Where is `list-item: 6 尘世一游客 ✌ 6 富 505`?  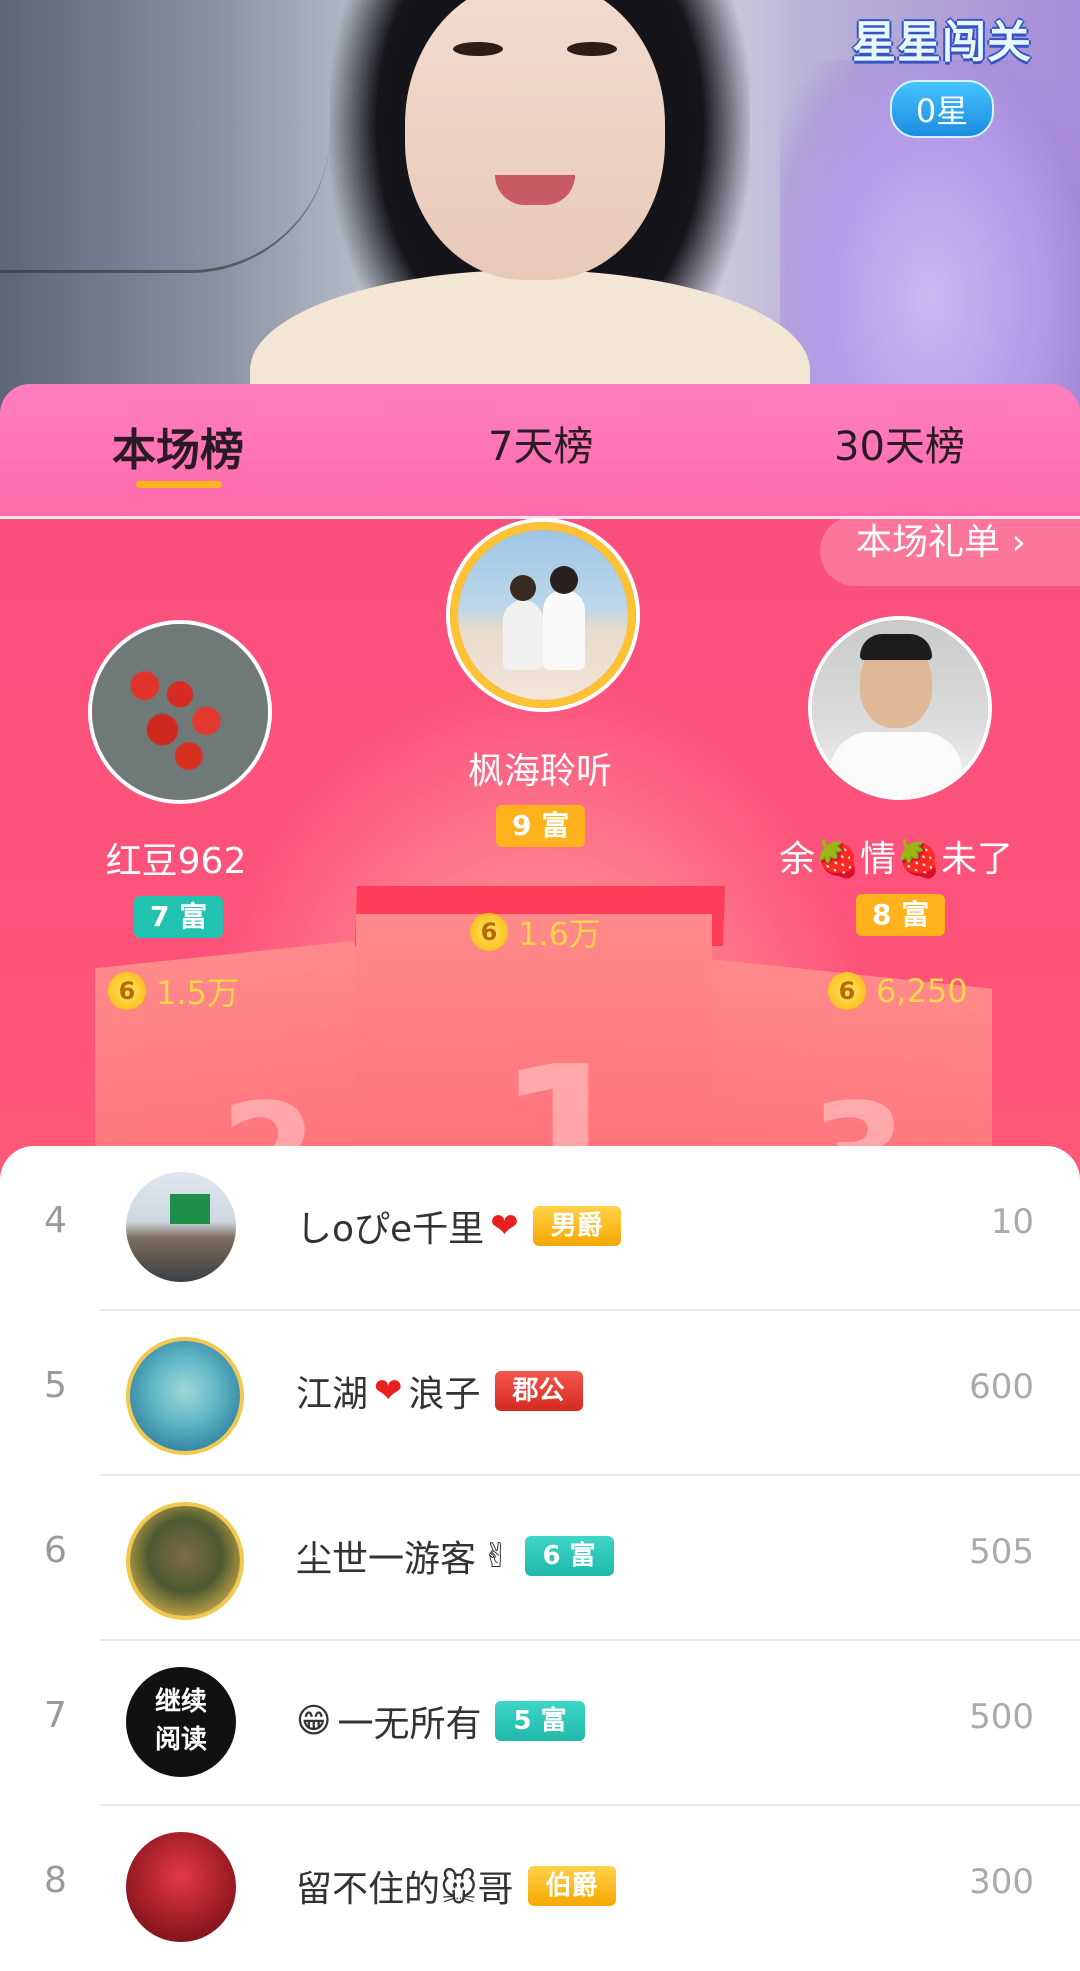 list-item: 6 尘世一游客 ✌ 6 富 505 is located at coordinates (540, 1558).